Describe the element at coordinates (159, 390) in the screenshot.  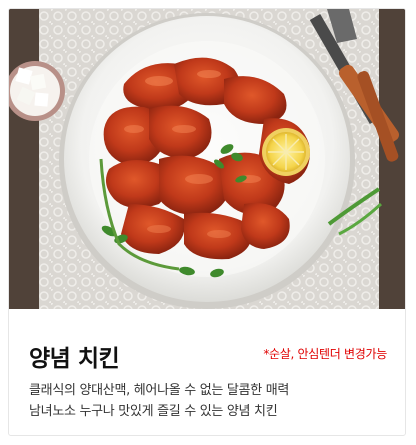
I see `description-line: 클래식의 양대산맥, 헤어나올 수 없는 달콤한 매력` at that location.